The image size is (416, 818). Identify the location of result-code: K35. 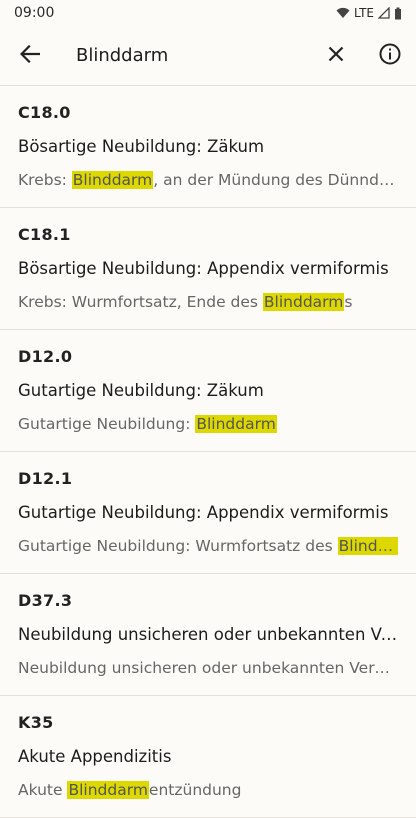
(36, 722).